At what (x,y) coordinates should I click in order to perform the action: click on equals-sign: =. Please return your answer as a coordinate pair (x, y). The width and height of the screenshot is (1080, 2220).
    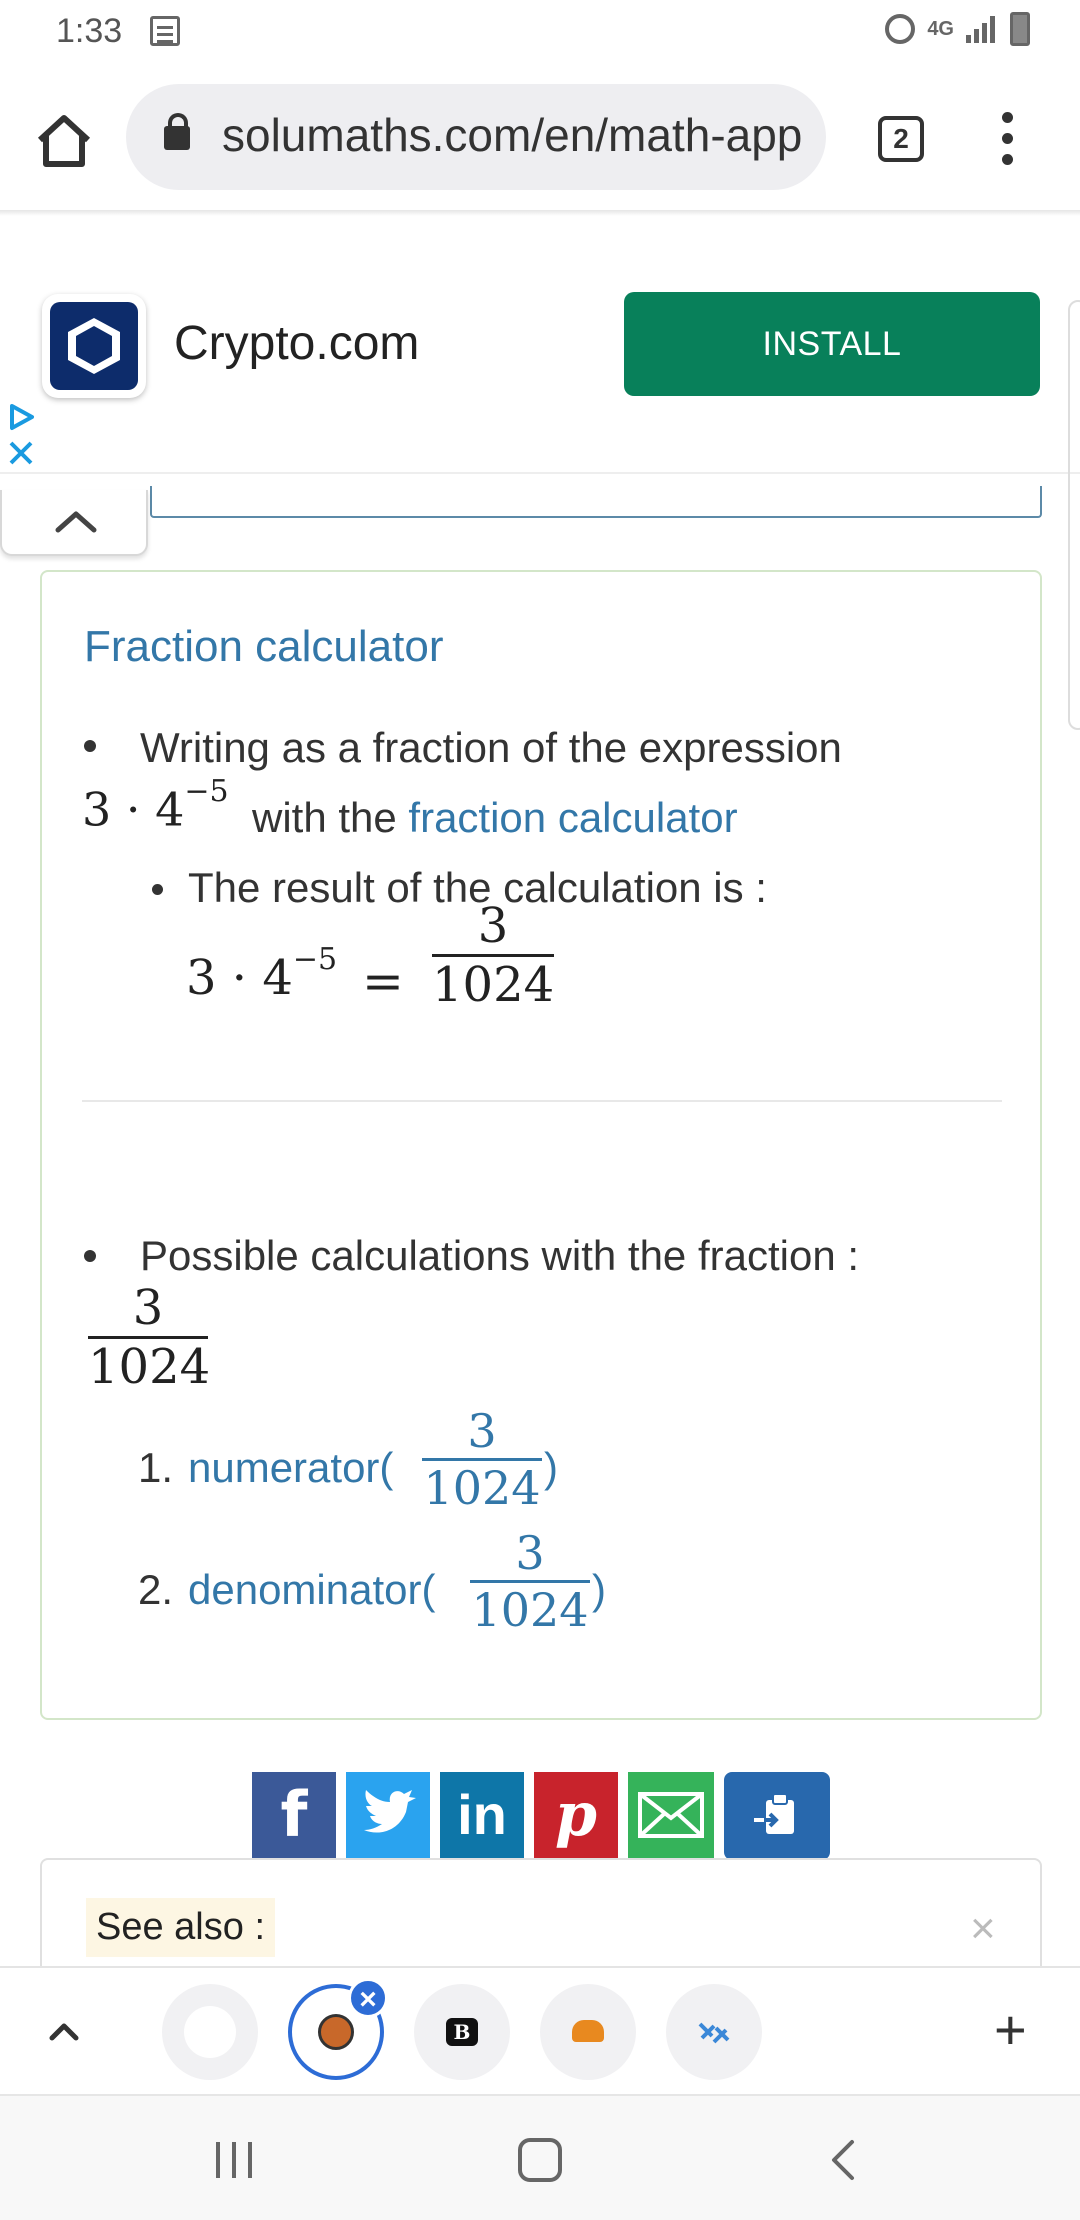
    Looking at the image, I should click on (383, 981).